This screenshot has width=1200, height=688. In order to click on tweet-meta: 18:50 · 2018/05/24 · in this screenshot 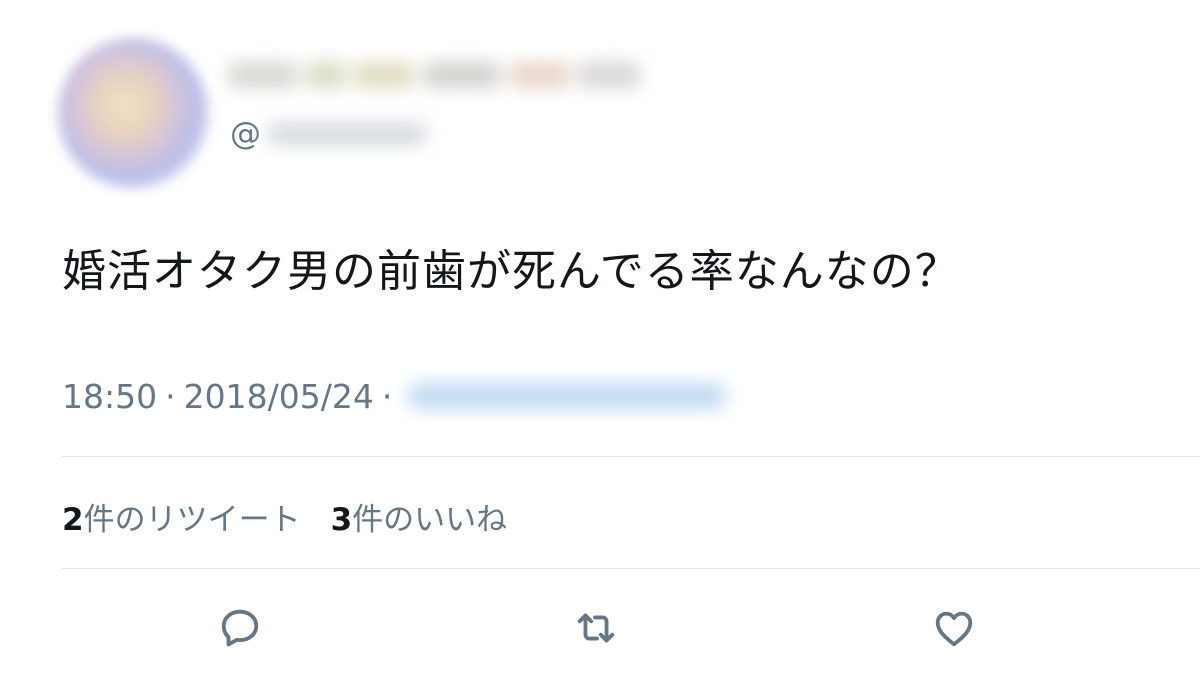, I will do `click(394, 396)`.